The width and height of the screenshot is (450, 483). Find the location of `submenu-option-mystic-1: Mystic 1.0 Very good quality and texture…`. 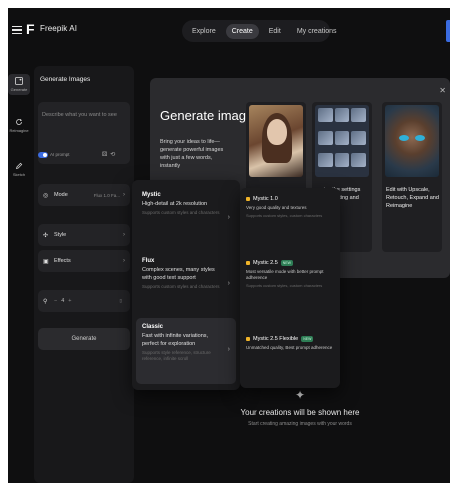

submenu-option-mystic-1: Mystic 1.0 Very good quality and texture… is located at coordinates (291, 207).